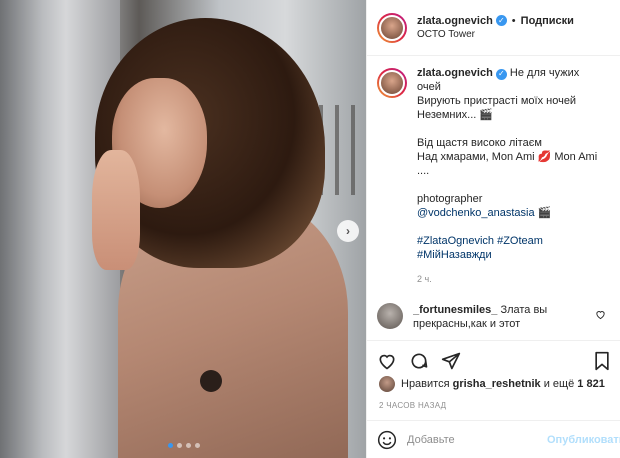 This screenshot has width=620, height=458. I want to click on likes-user: grisha_reshetnik, so click(497, 384).